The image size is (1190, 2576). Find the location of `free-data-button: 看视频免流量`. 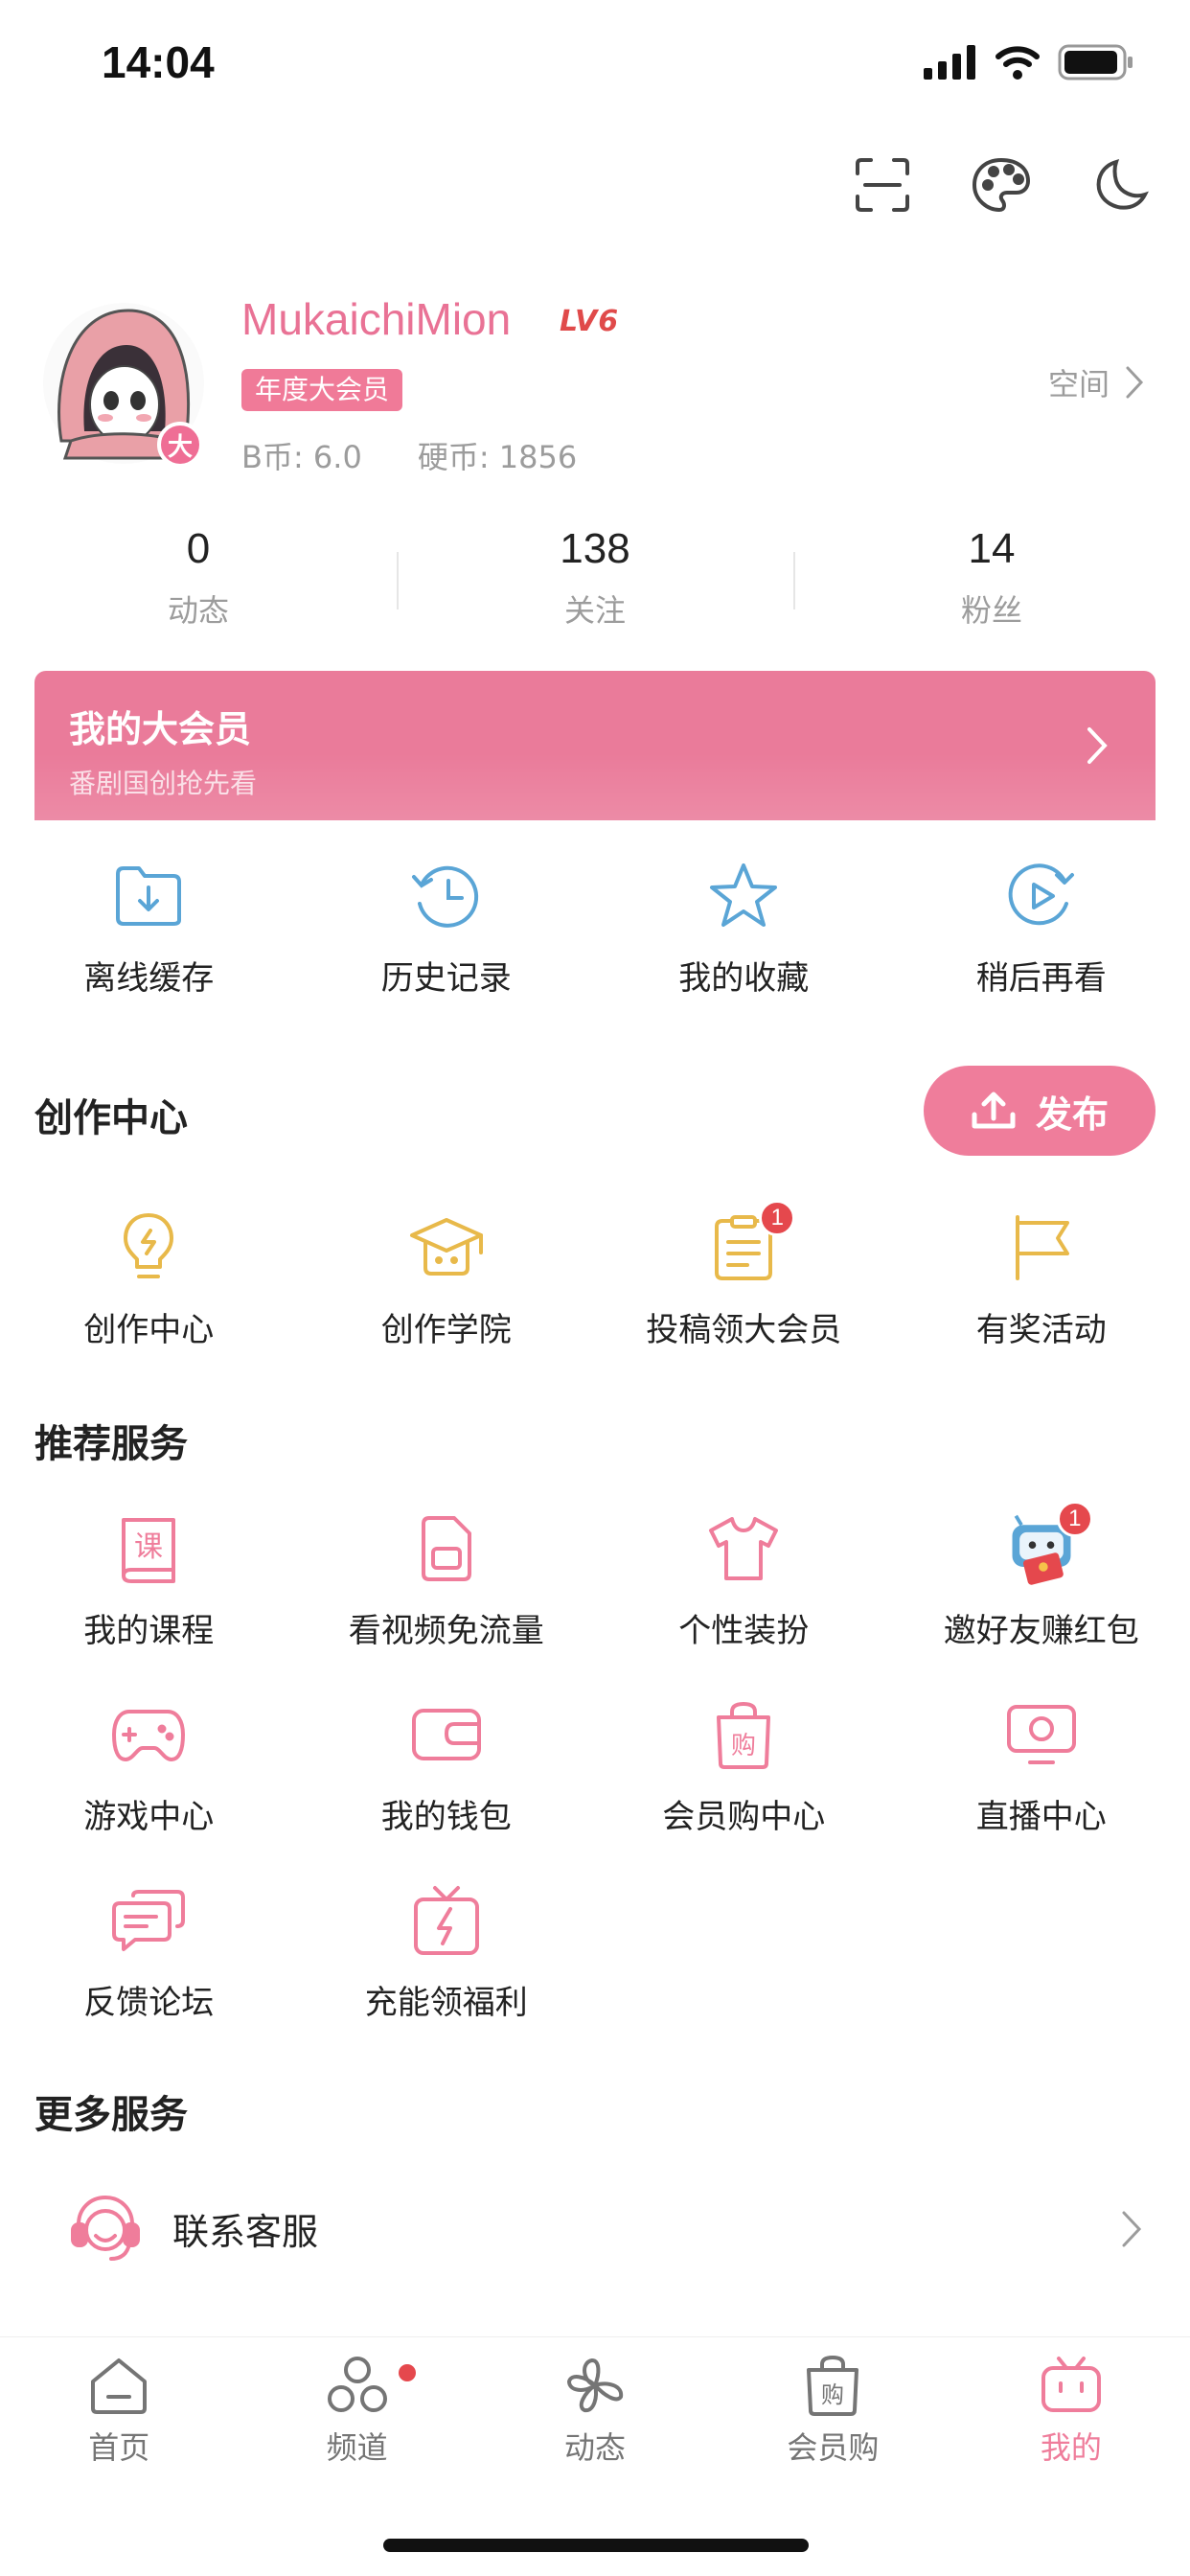

free-data-button: 看视频免流量 is located at coordinates (447, 1580).